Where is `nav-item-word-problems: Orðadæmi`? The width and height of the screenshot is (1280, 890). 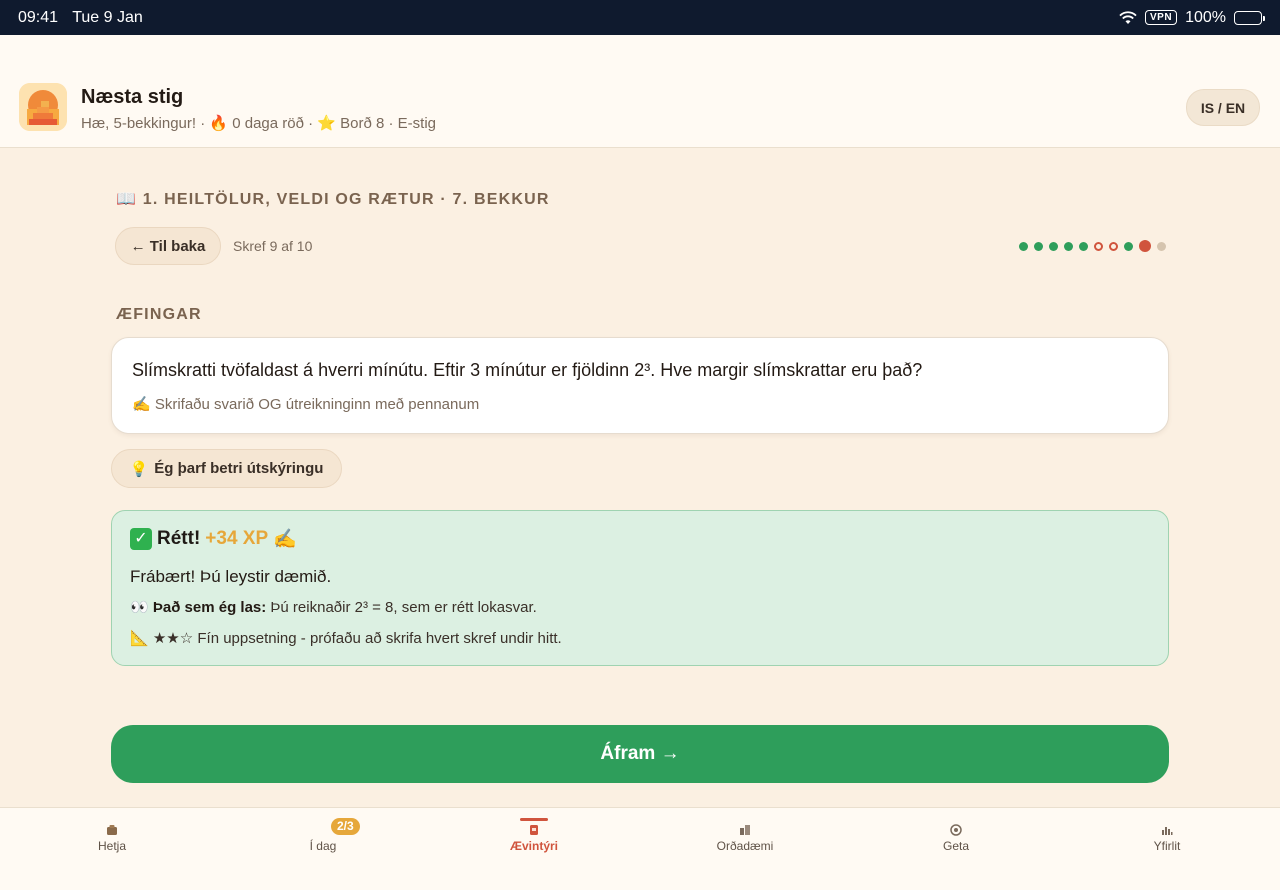 nav-item-word-problems: Orðadæmi is located at coordinates (745, 849).